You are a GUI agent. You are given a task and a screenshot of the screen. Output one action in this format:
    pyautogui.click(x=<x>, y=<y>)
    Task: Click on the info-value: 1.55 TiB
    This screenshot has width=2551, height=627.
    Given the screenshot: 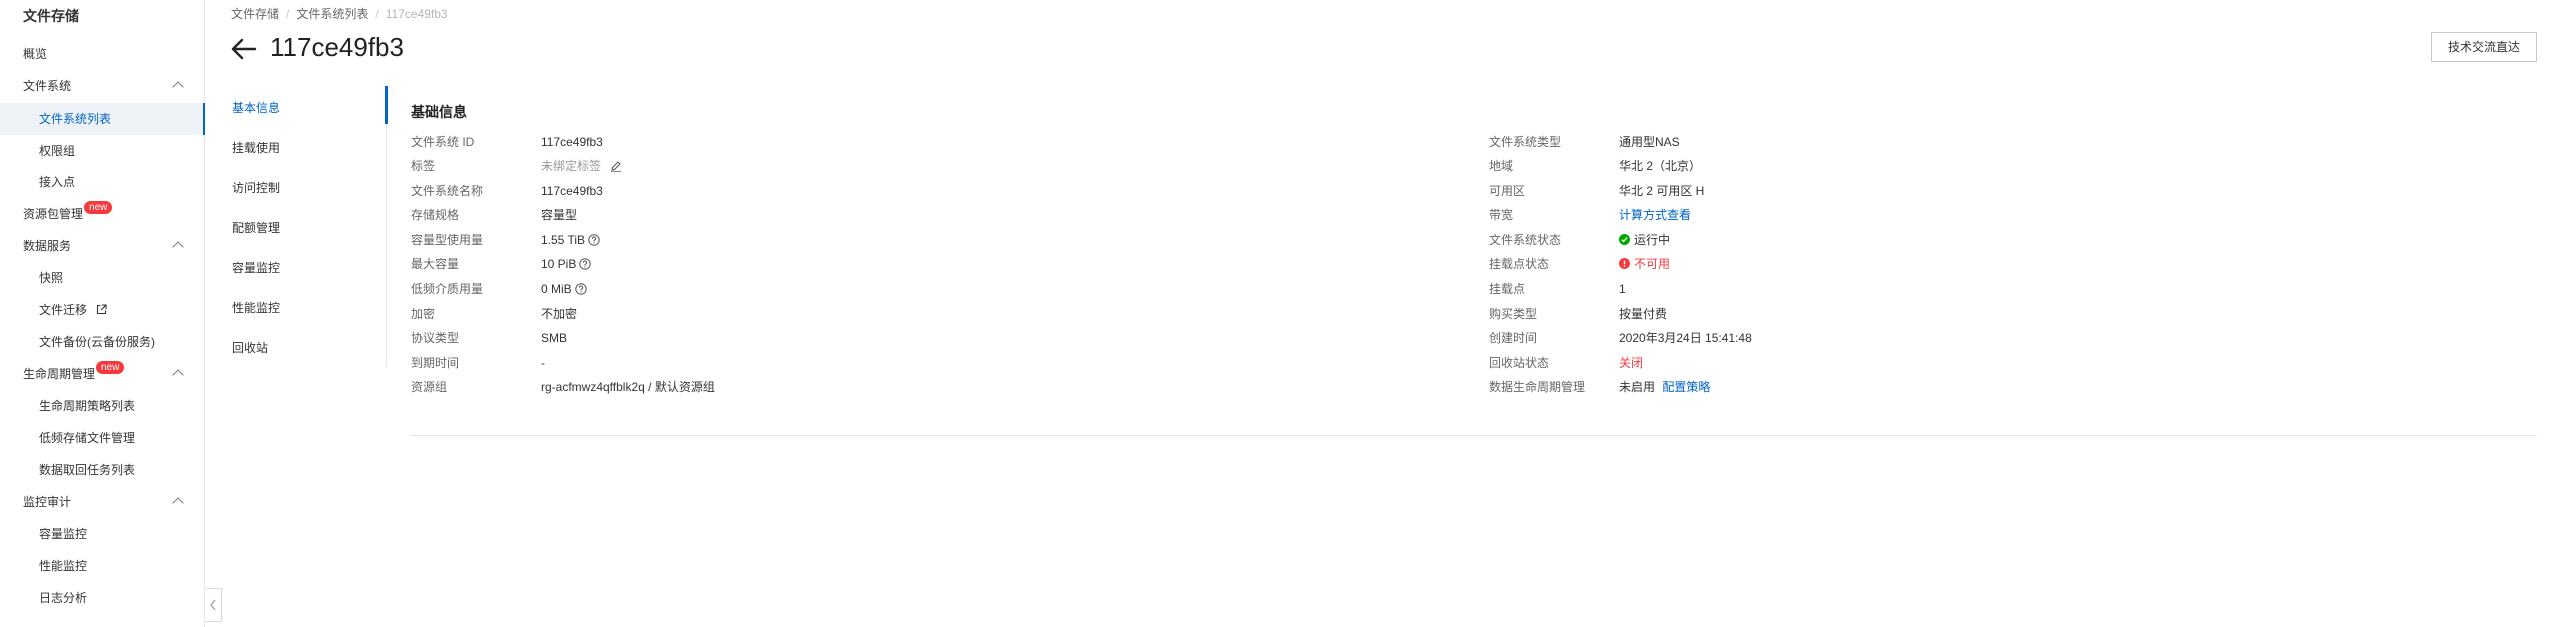 What is the action you would take?
    pyautogui.click(x=563, y=240)
    